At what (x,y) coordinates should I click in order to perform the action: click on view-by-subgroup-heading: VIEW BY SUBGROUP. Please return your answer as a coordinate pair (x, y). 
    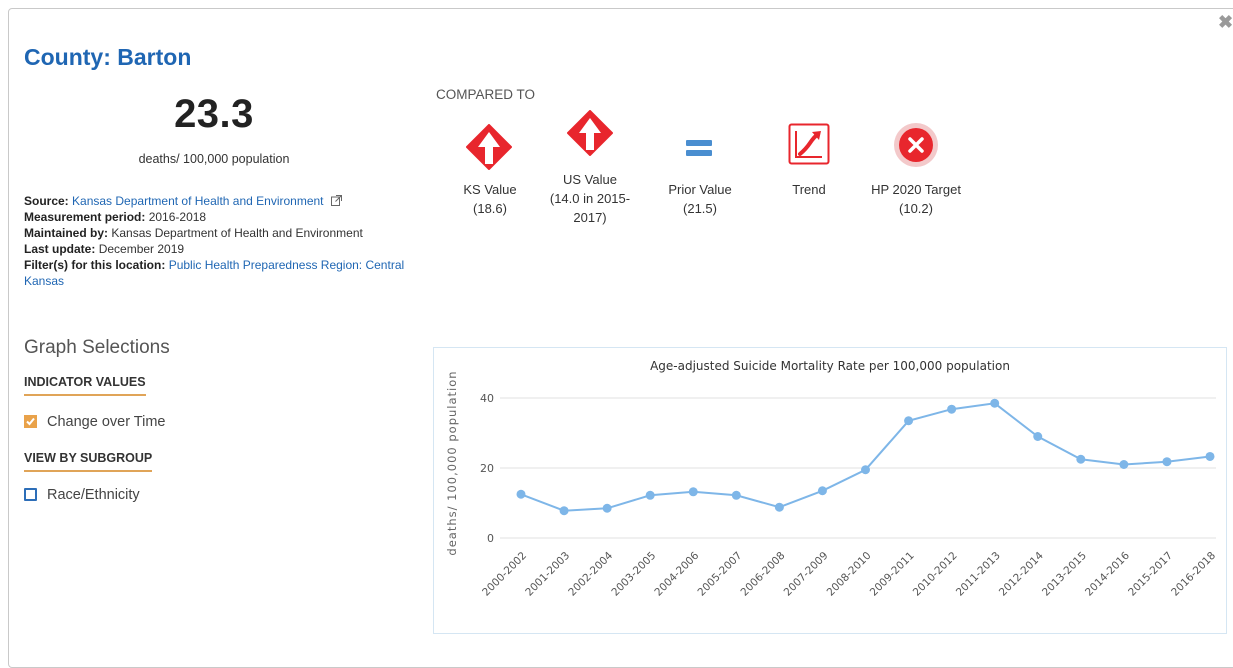
    Looking at the image, I should click on (88, 461).